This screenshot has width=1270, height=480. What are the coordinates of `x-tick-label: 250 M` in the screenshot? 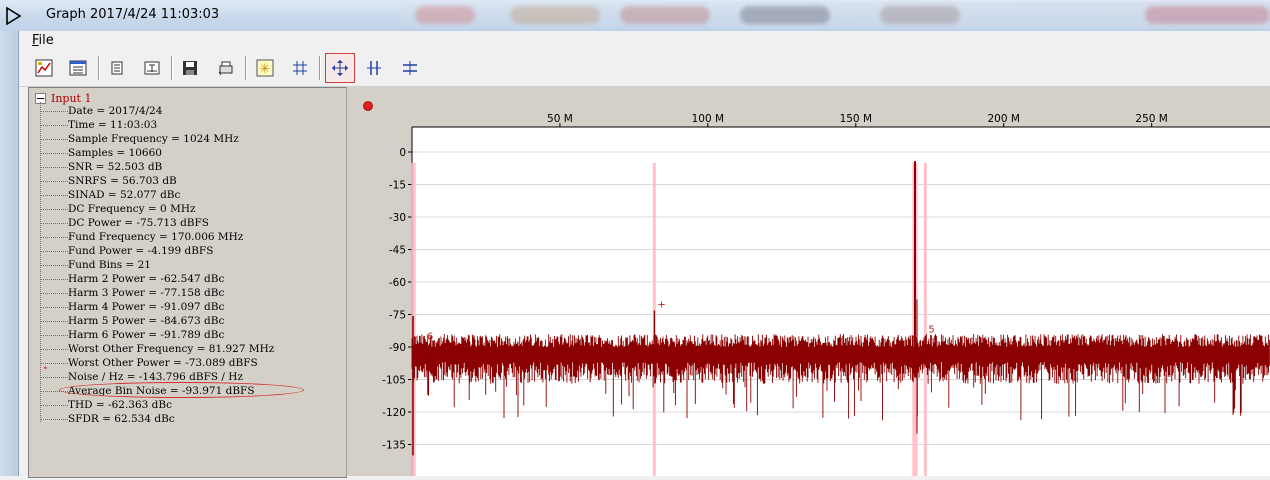 It's located at (1151, 119).